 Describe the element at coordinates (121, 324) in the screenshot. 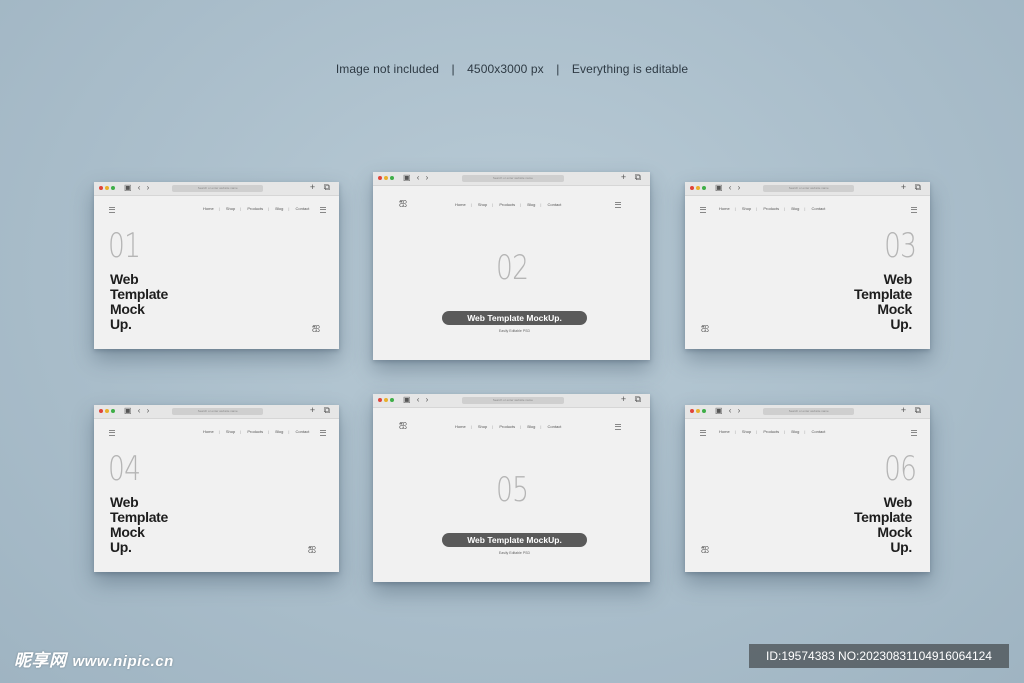

I see `hero-line: Up.` at that location.